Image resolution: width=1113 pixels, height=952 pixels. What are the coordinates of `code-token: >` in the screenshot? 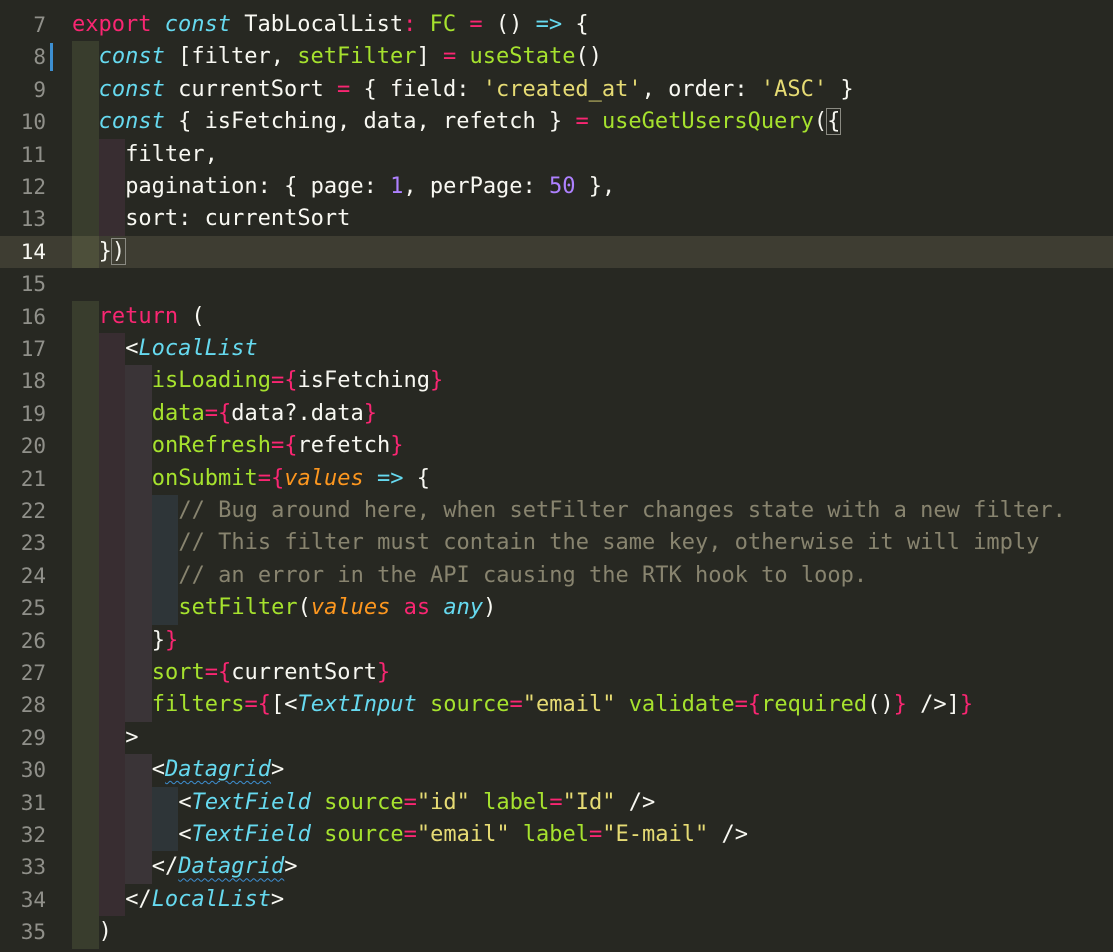 It's located at (132, 737).